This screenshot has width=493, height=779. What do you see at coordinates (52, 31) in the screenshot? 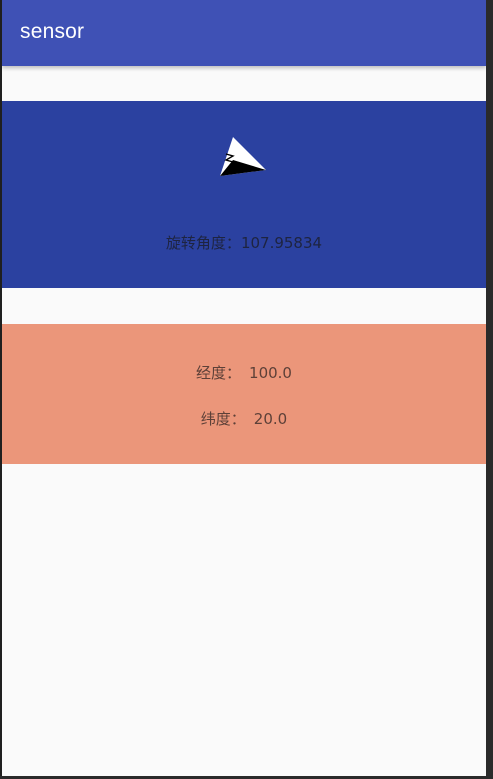
I see `app-title: sensor` at bounding box center [52, 31].